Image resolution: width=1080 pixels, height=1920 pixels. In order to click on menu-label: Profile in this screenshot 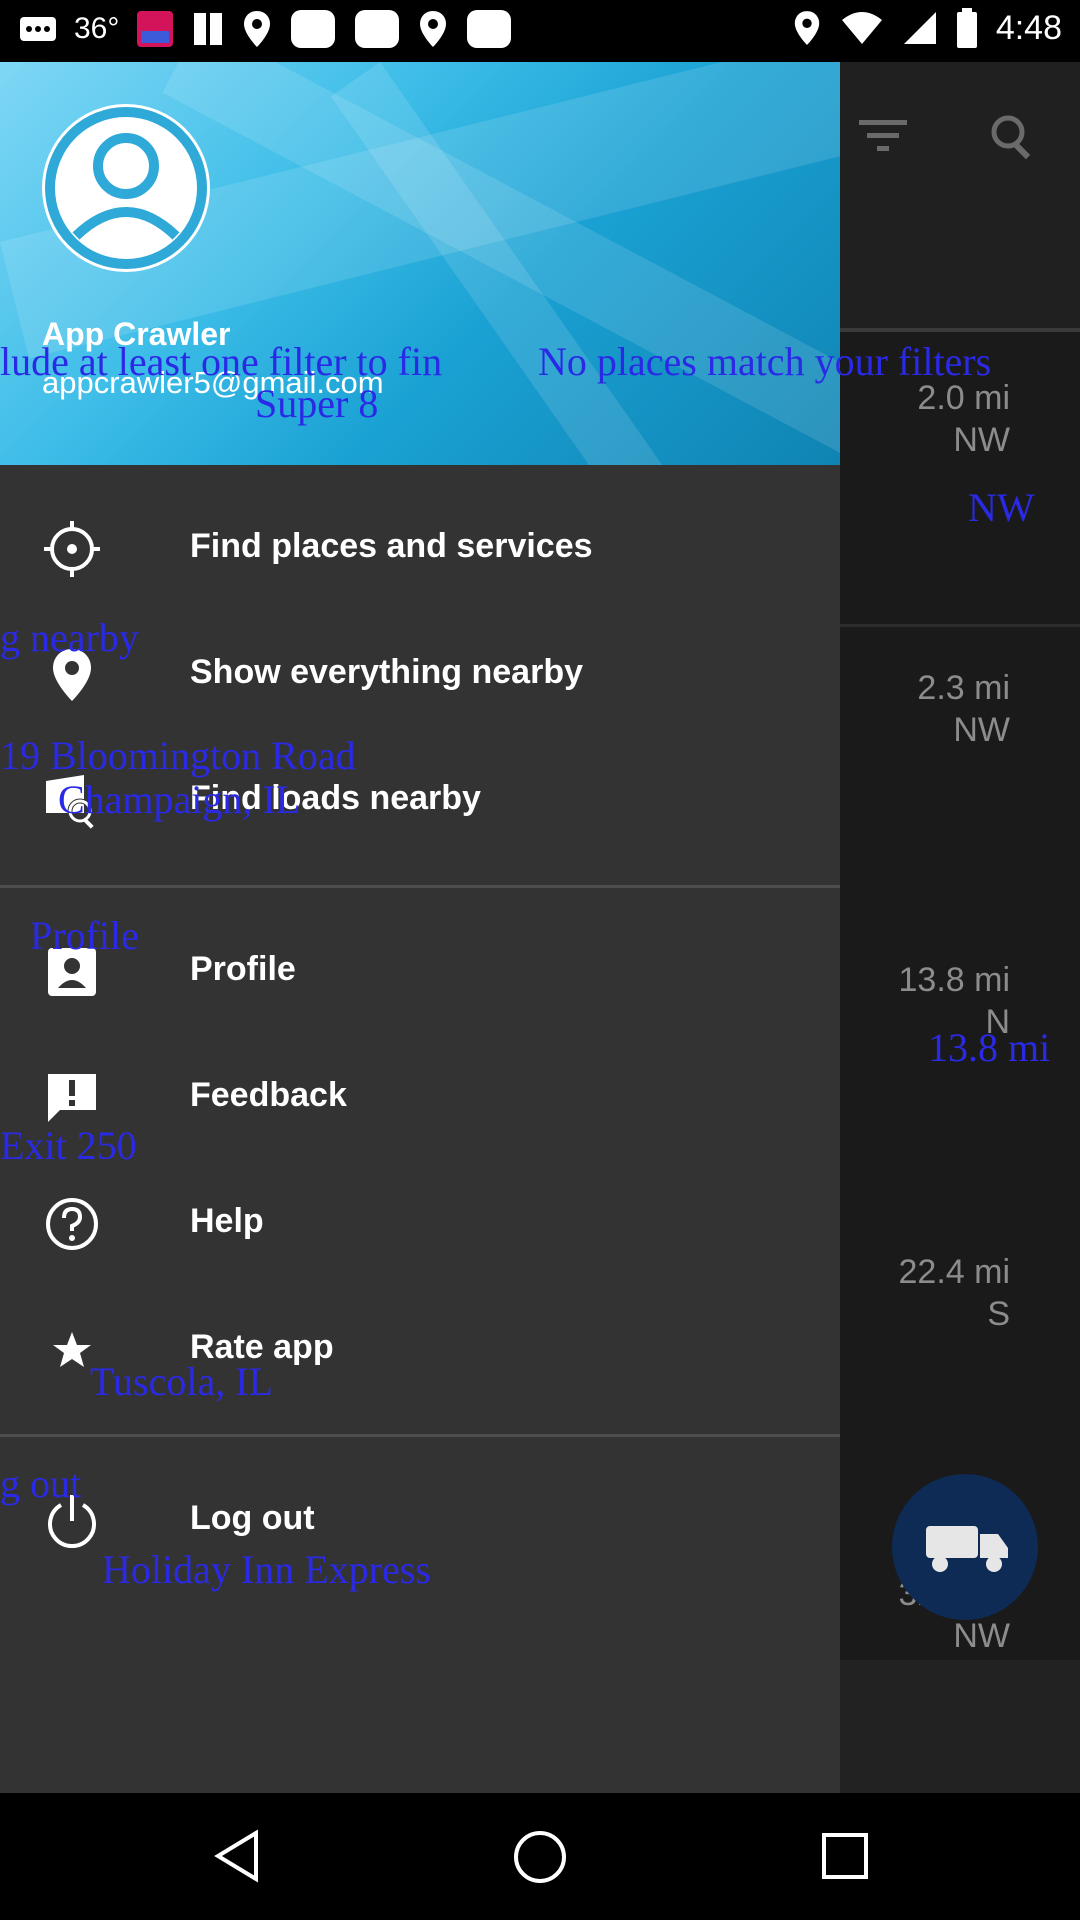, I will do `click(243, 969)`.